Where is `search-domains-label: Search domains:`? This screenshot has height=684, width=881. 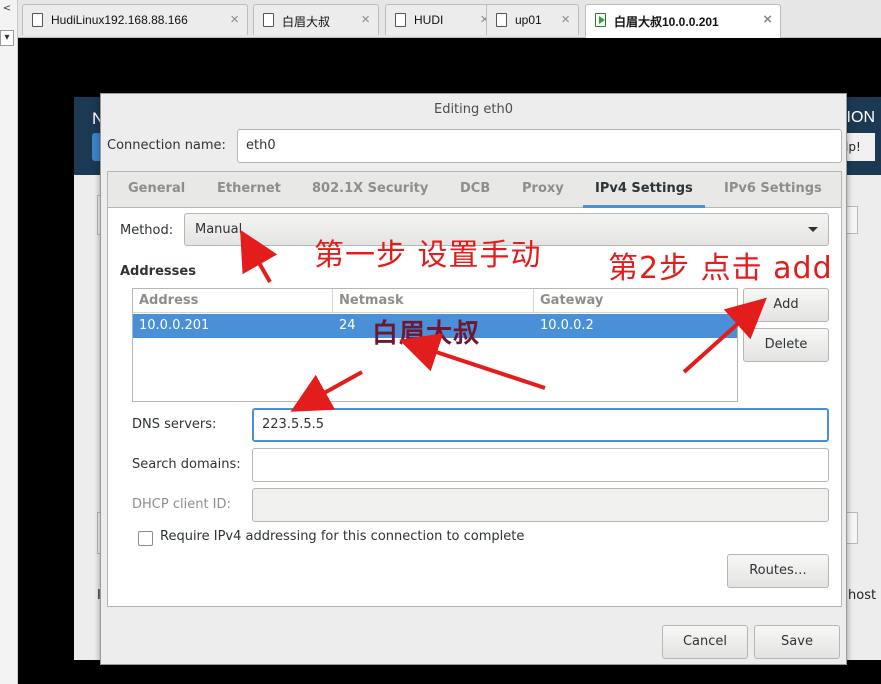 search-domains-label: Search domains: is located at coordinates (186, 464).